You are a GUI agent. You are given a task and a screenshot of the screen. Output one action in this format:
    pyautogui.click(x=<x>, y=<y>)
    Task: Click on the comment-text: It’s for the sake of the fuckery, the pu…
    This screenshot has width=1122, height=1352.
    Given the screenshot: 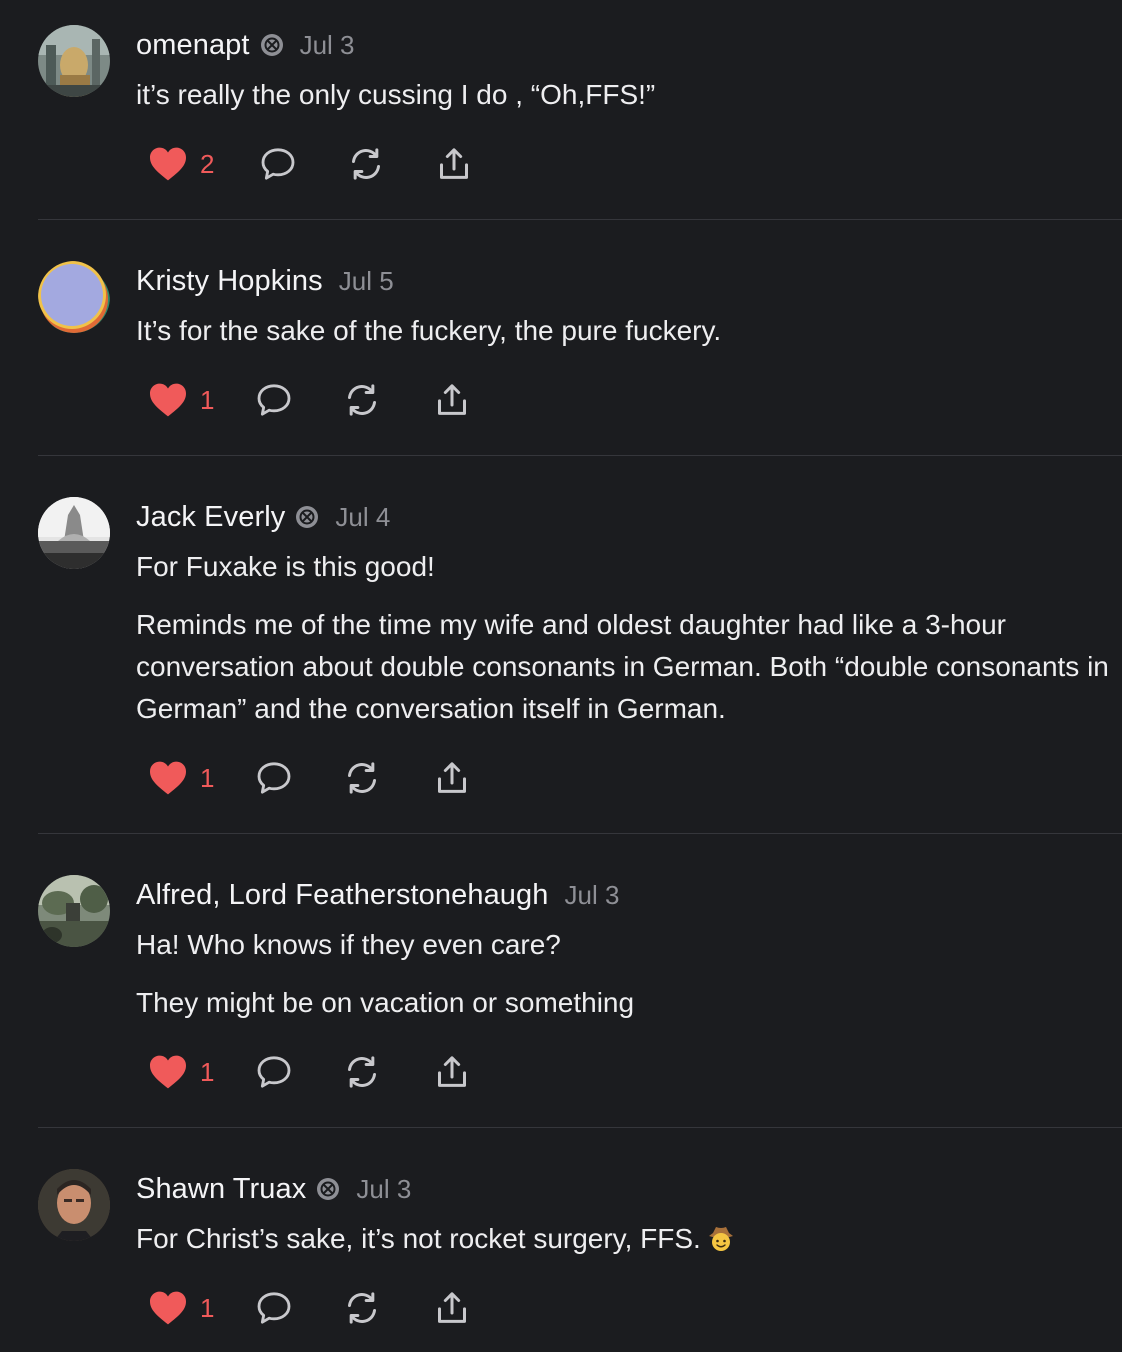 What is the action you would take?
    pyautogui.click(x=429, y=330)
    